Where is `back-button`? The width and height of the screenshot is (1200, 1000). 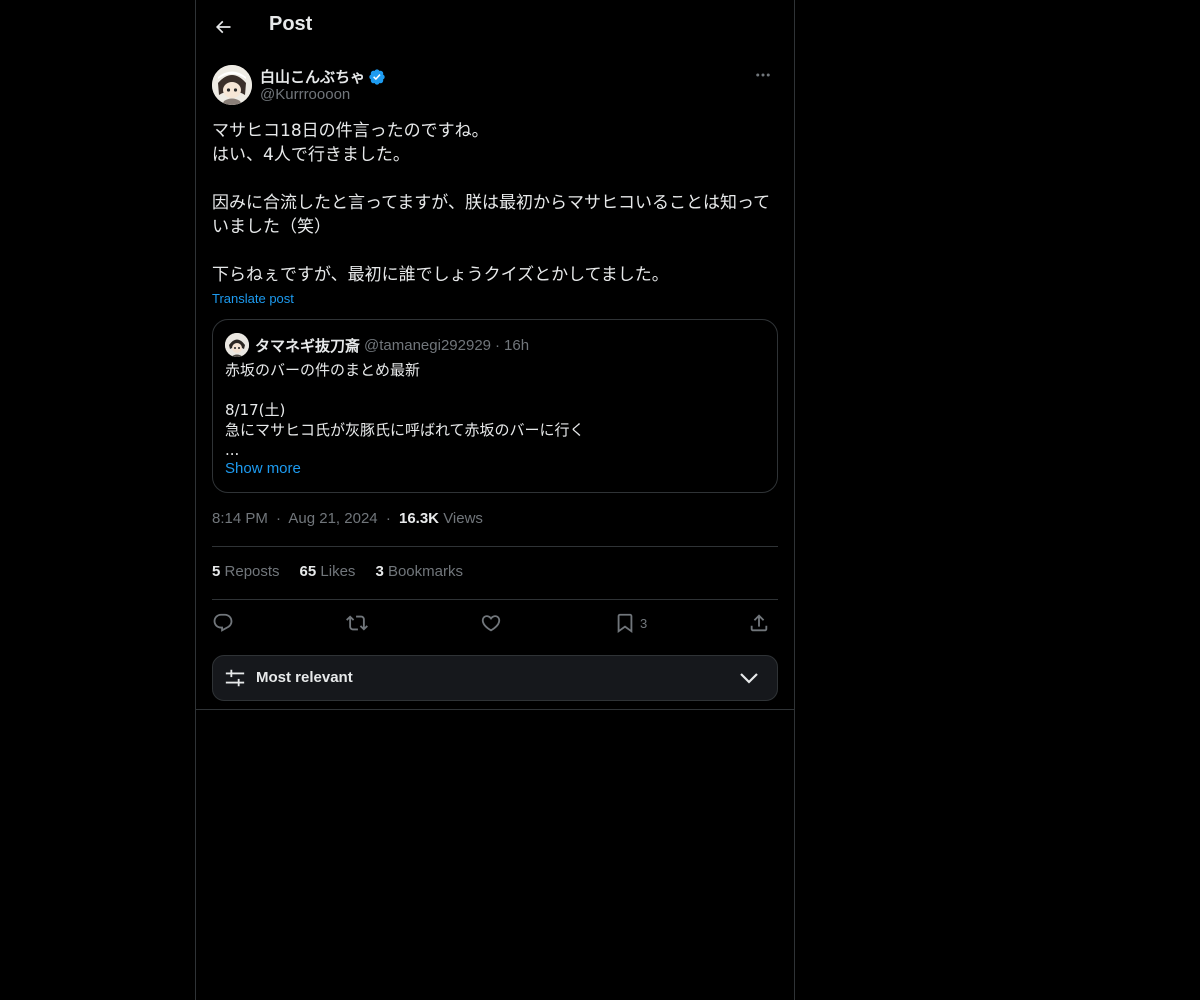
back-button is located at coordinates (223, 27).